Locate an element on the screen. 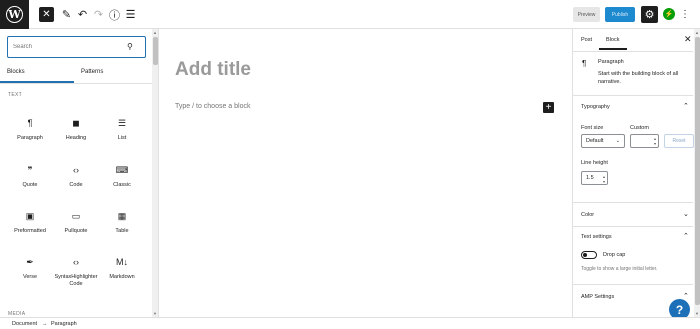  syntax-code-icon: ‹› is located at coordinates (76, 262).